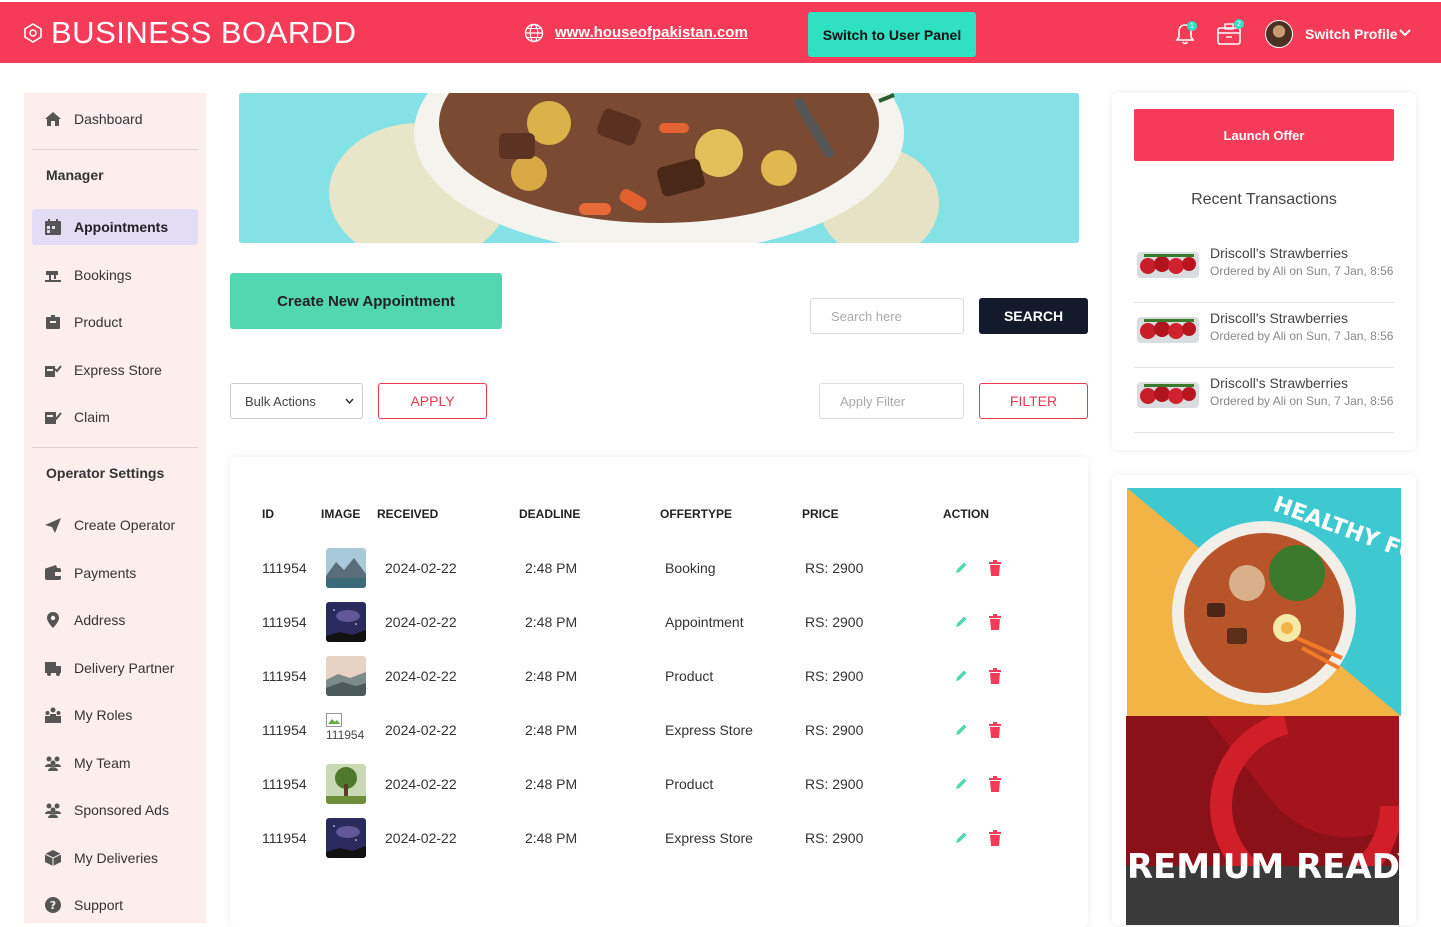 The height and width of the screenshot is (927, 1441). Describe the element at coordinates (204, 32) in the screenshot. I see `brand-title: BUSINESS BOARDD` at that location.